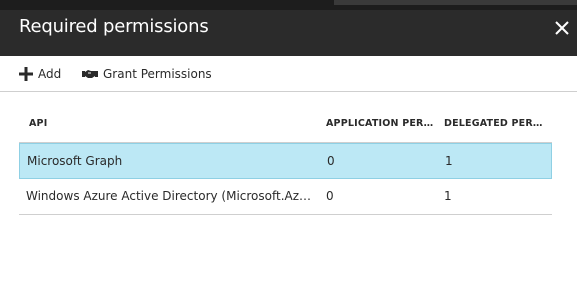  Describe the element at coordinates (90, 74) in the screenshot. I see `handshake-icon` at that location.